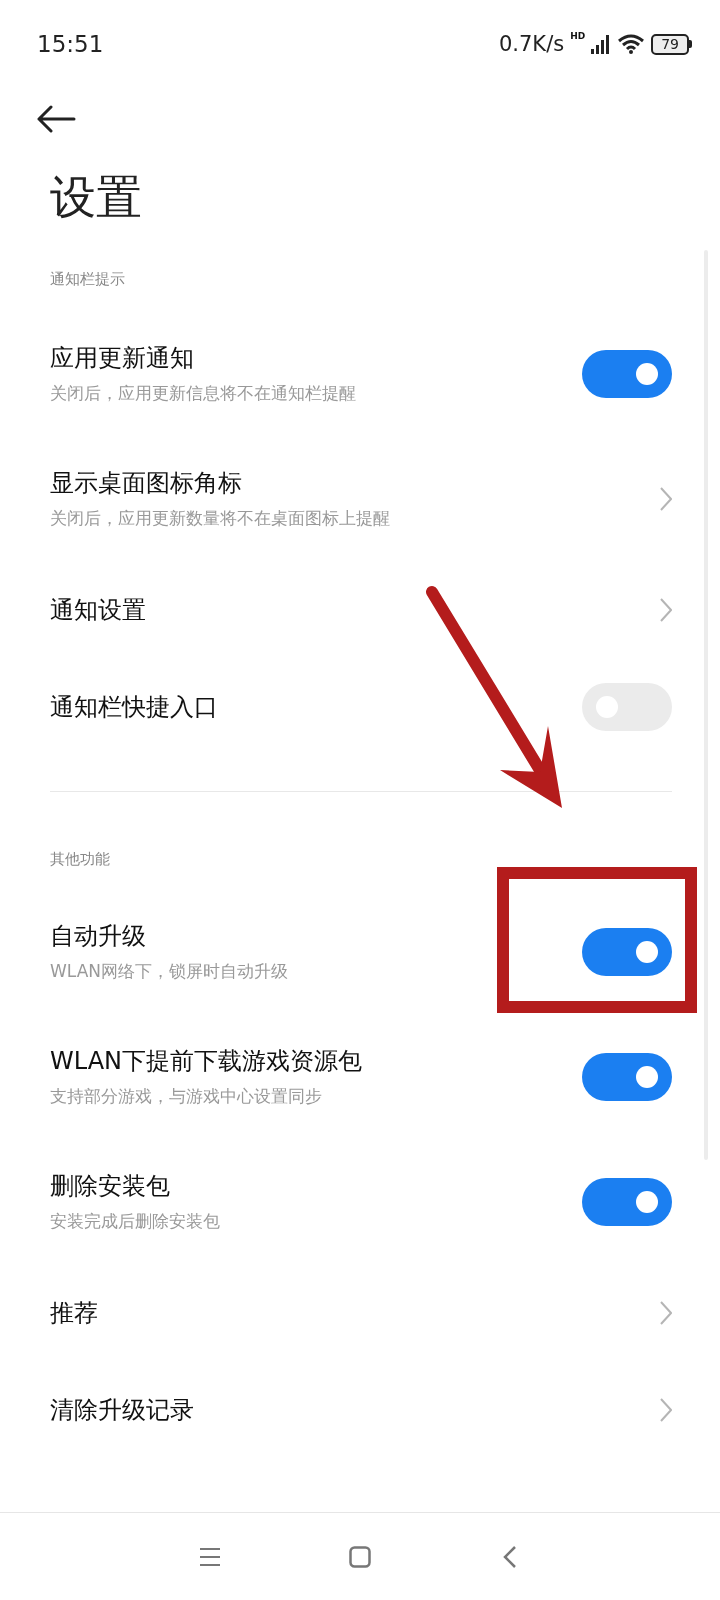 The image size is (720, 1600). What do you see at coordinates (210, 1556) in the screenshot?
I see `menu-icon` at bounding box center [210, 1556].